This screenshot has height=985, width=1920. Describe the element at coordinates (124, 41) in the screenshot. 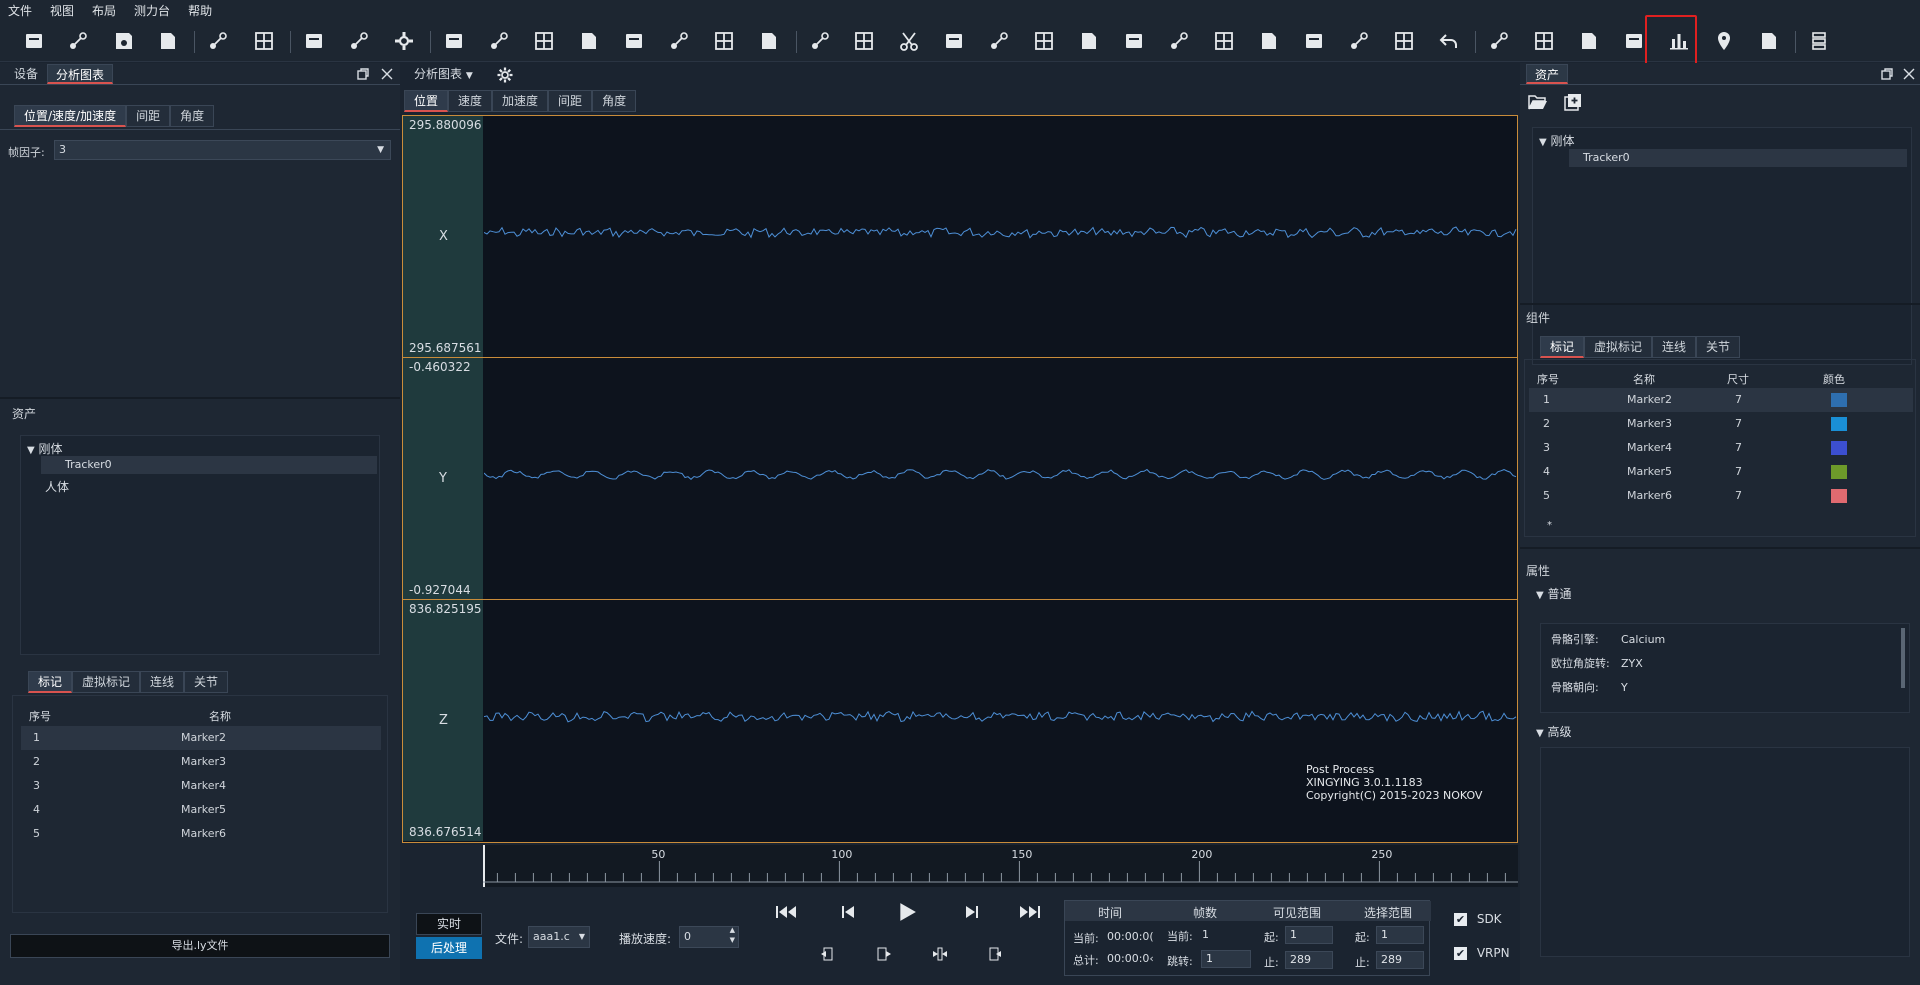

I see `save-icon` at that location.